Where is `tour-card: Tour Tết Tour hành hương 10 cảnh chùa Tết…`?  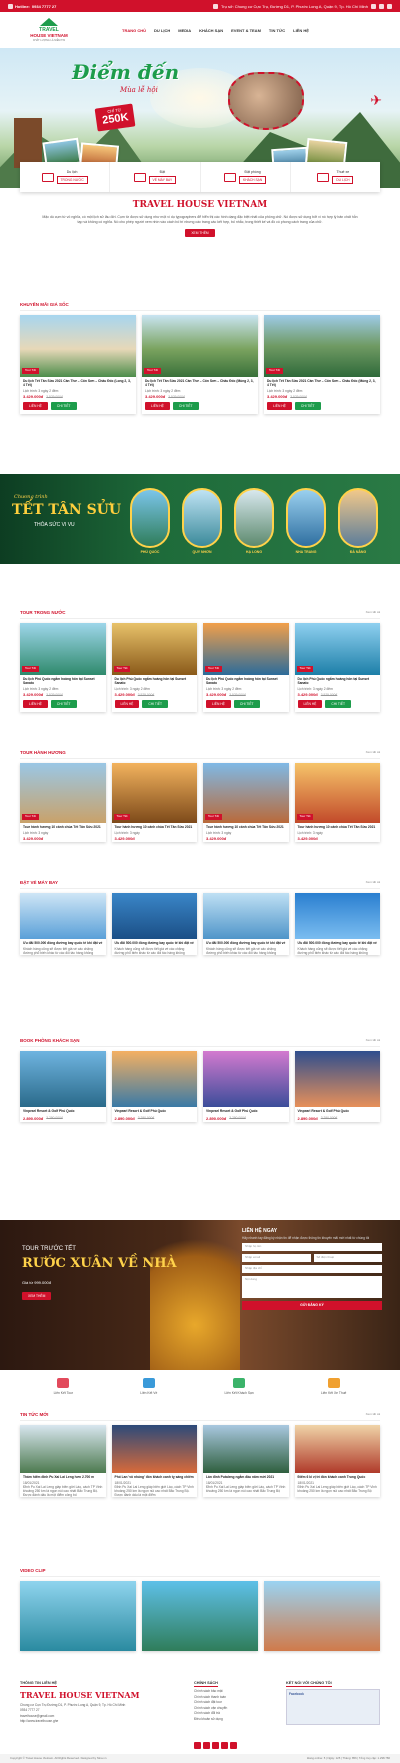
tour-card: Tour Tết Tour hành hương 10 cảnh chùa Tết… is located at coordinates (63, 802).